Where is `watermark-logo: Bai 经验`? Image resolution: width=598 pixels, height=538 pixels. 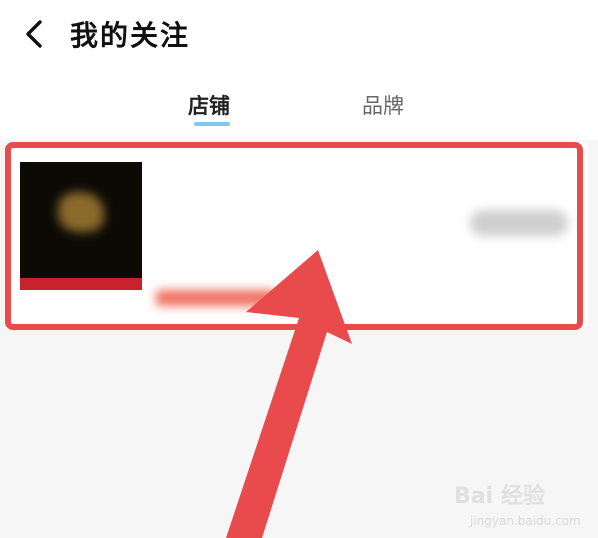
watermark-logo: Bai 经验 is located at coordinates (499, 496).